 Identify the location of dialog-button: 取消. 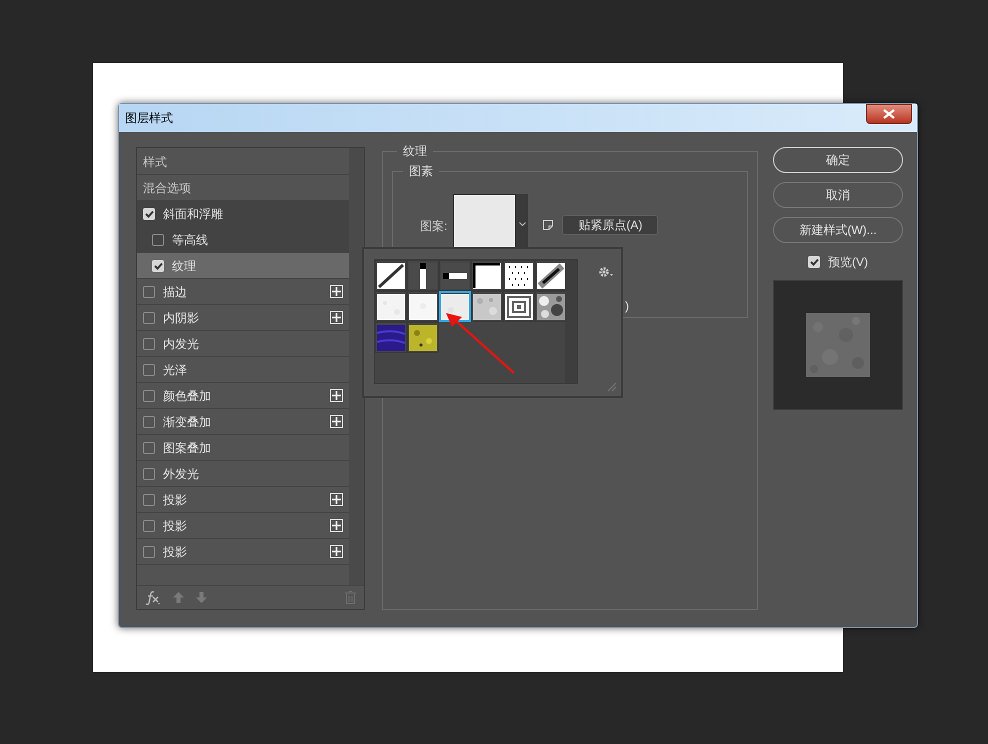
(838, 195).